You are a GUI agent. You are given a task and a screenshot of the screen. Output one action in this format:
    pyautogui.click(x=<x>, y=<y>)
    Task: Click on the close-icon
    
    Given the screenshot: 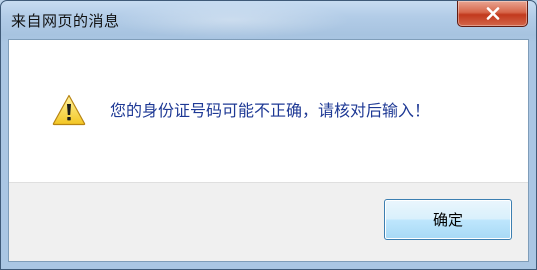 What is the action you would take?
    pyautogui.click(x=493, y=13)
    